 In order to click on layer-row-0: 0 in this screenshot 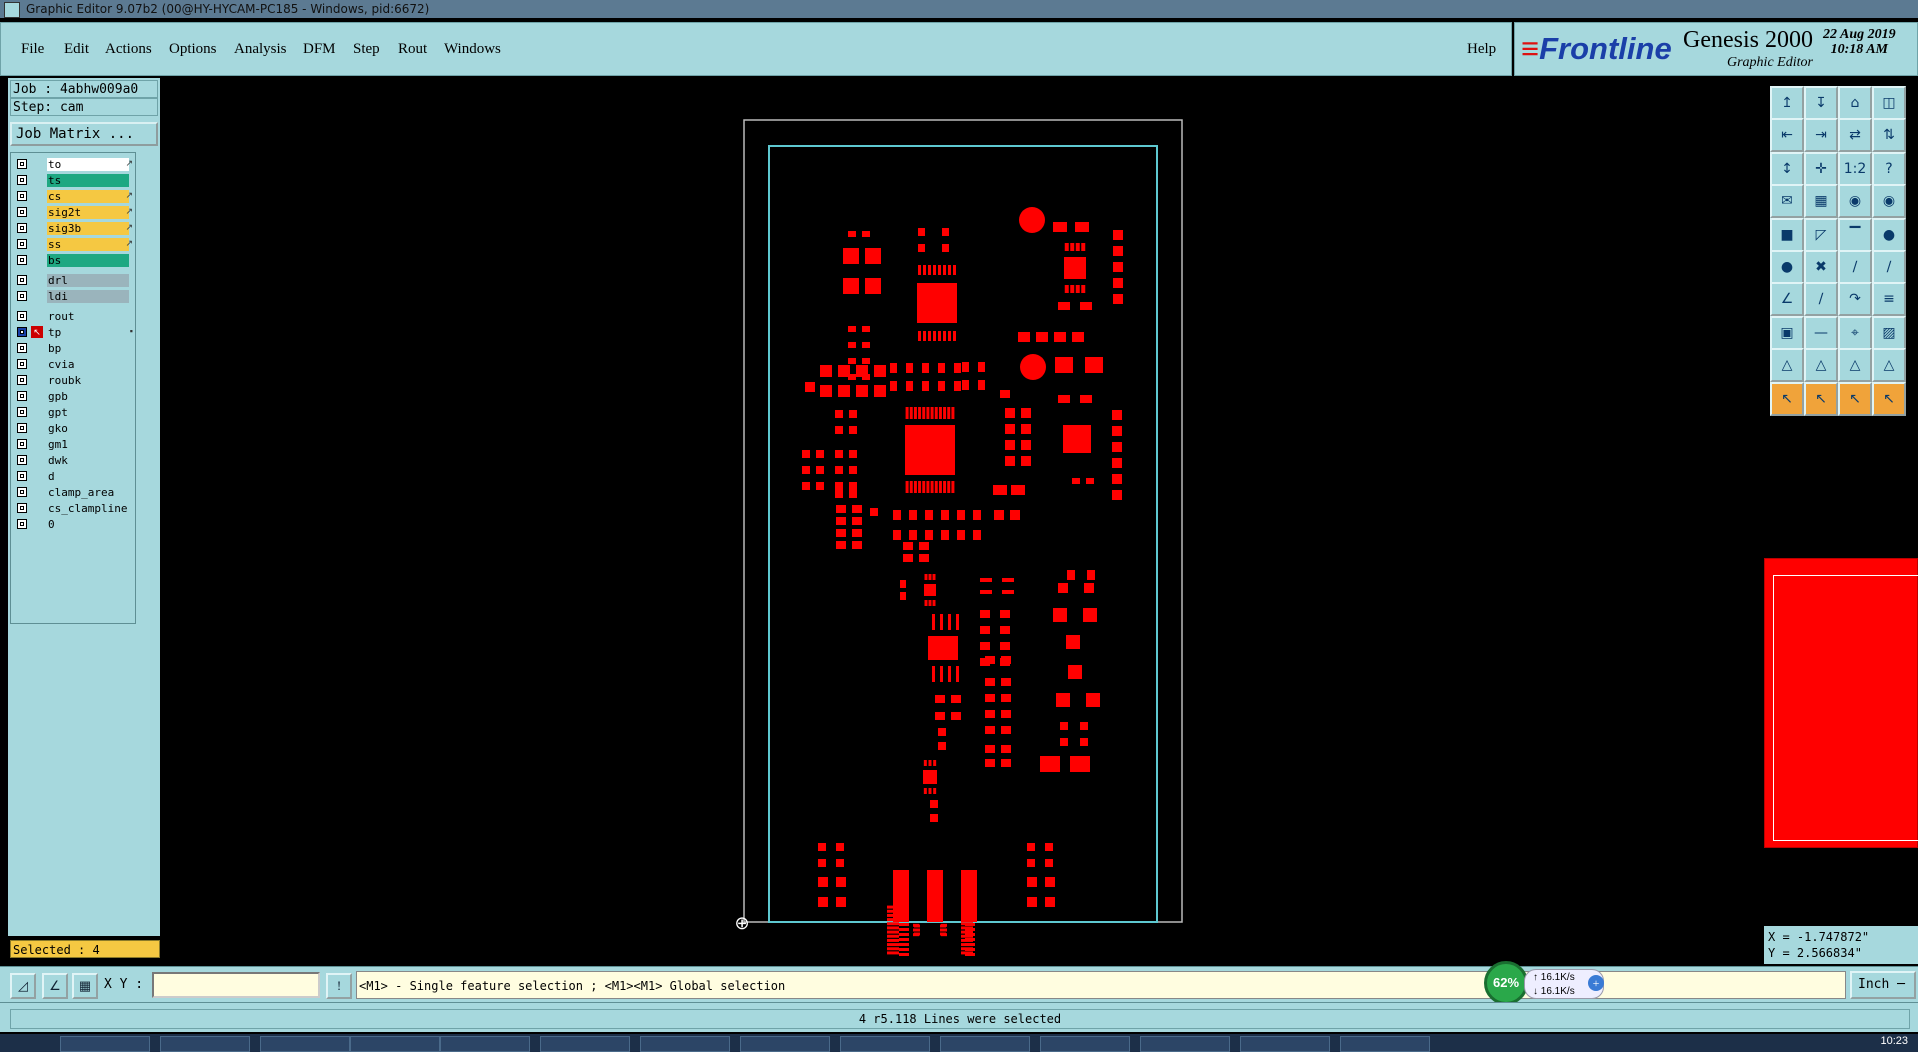, I will do `click(73, 524)`.